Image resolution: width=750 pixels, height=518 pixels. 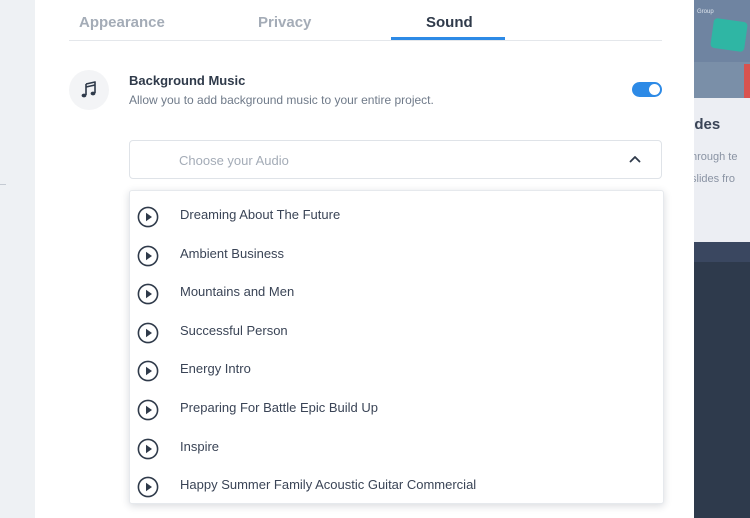 I want to click on background-page: Group lides hrough te slides fro, so click(x=722, y=259).